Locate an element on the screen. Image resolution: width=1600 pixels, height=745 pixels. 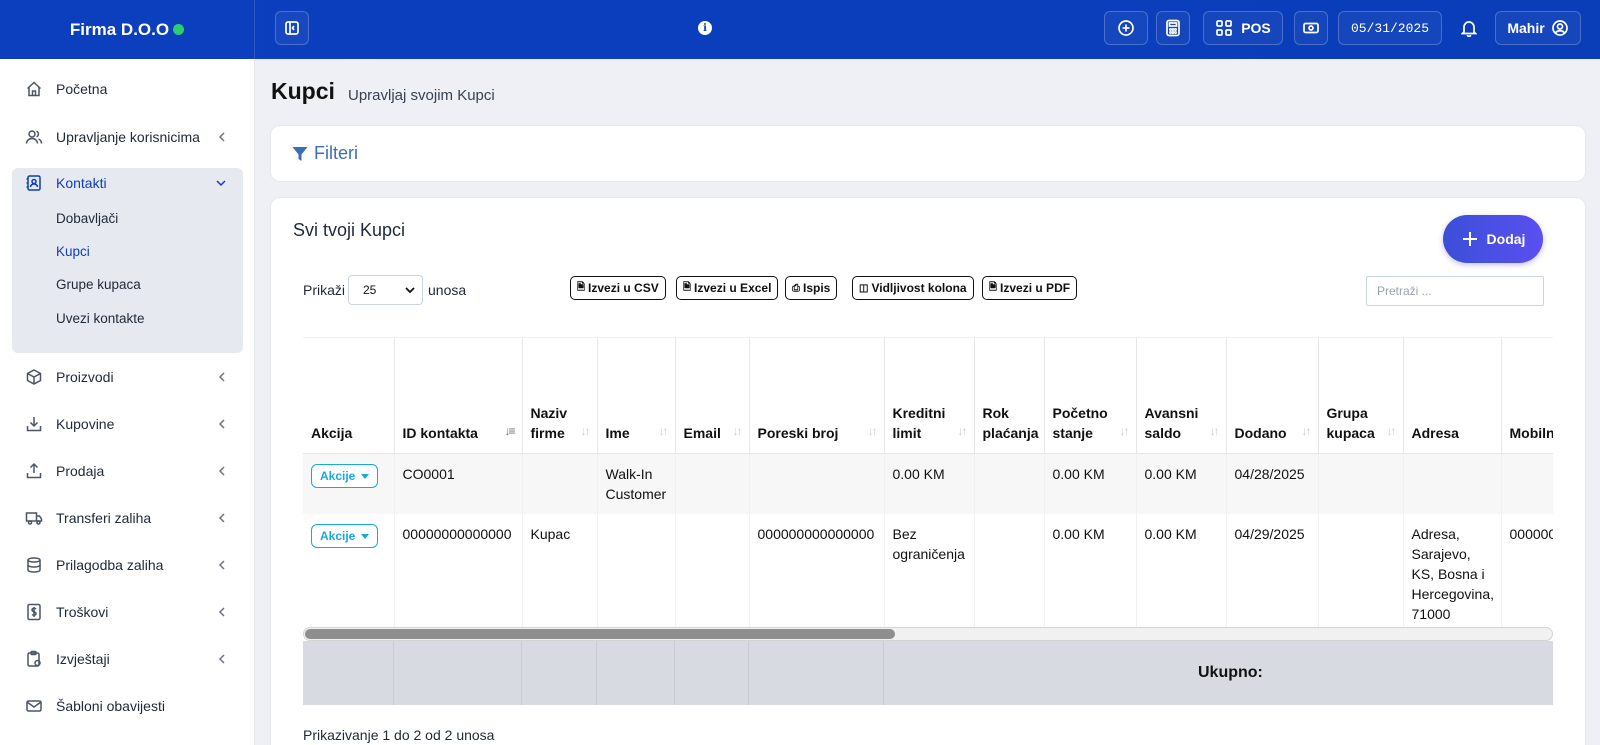
sidebar-toggle-icon is located at coordinates (292, 28).